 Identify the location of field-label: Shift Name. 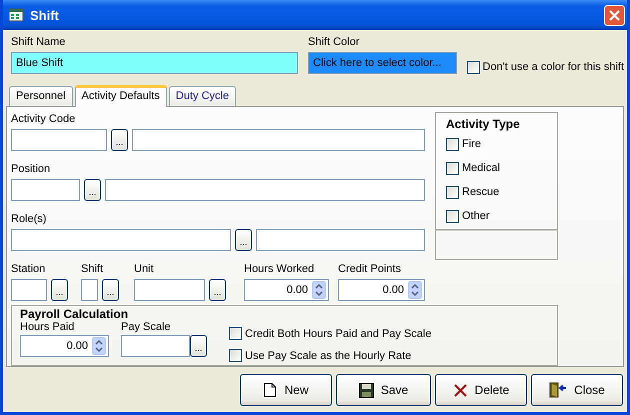
(38, 42).